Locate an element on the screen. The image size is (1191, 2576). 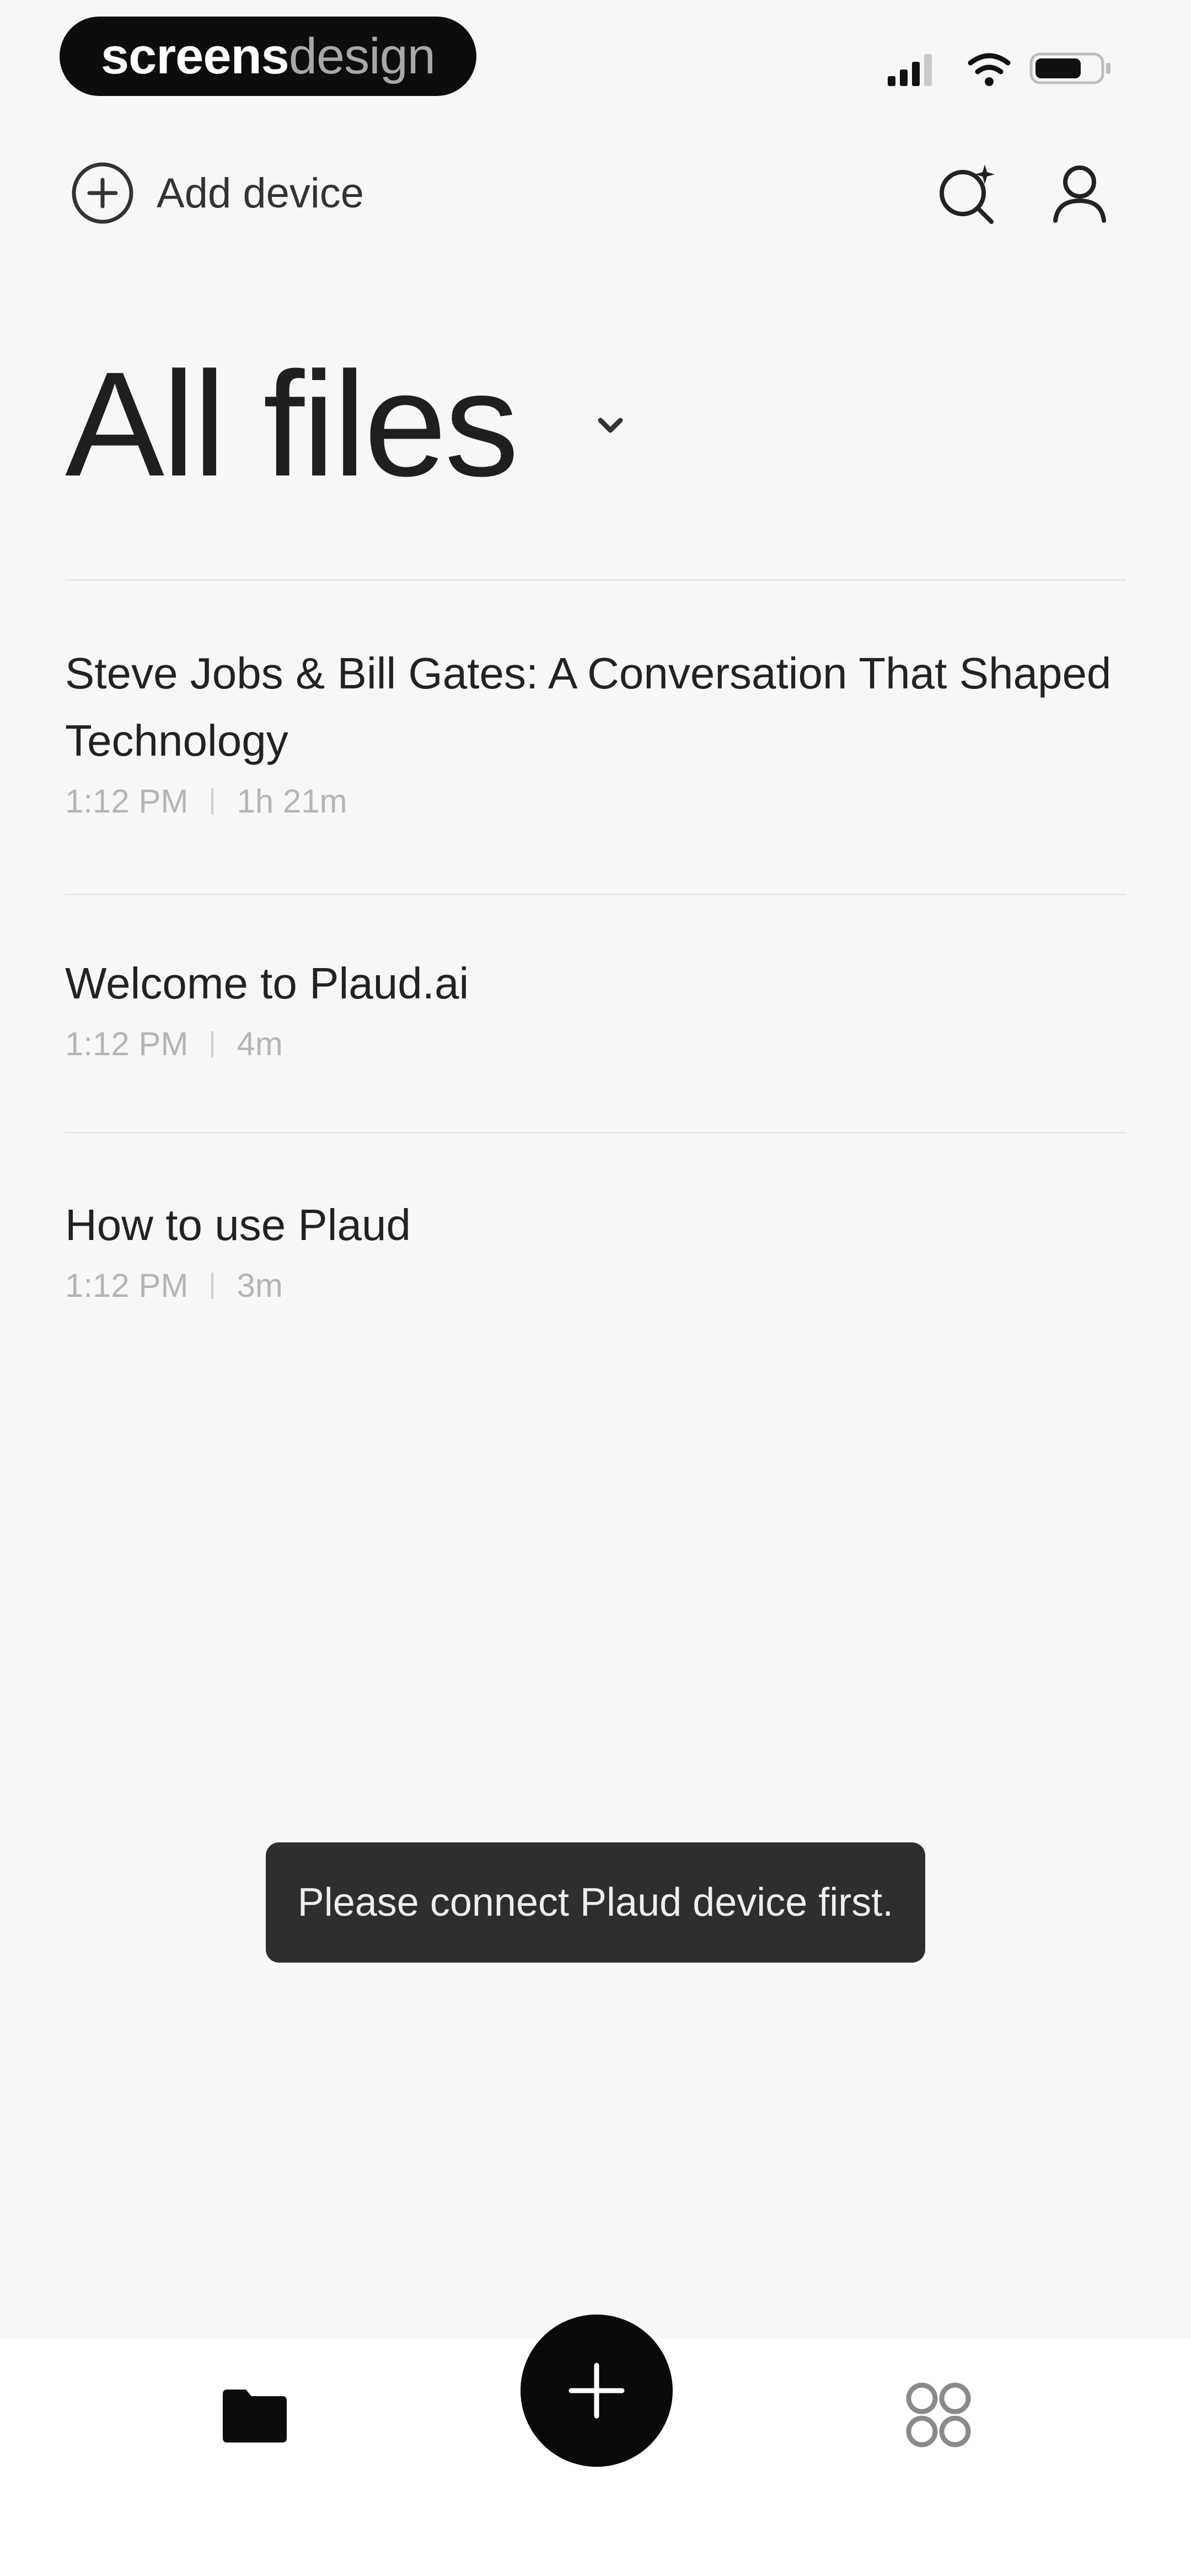
page-title-row: All files is located at coordinates (348, 424).